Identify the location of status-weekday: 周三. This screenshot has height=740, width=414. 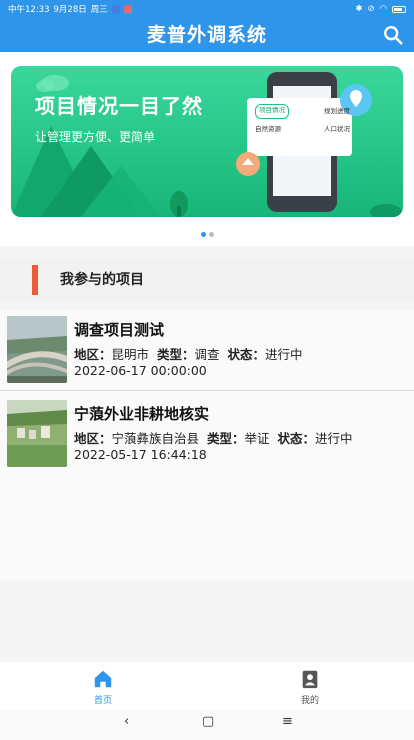
(99, 10).